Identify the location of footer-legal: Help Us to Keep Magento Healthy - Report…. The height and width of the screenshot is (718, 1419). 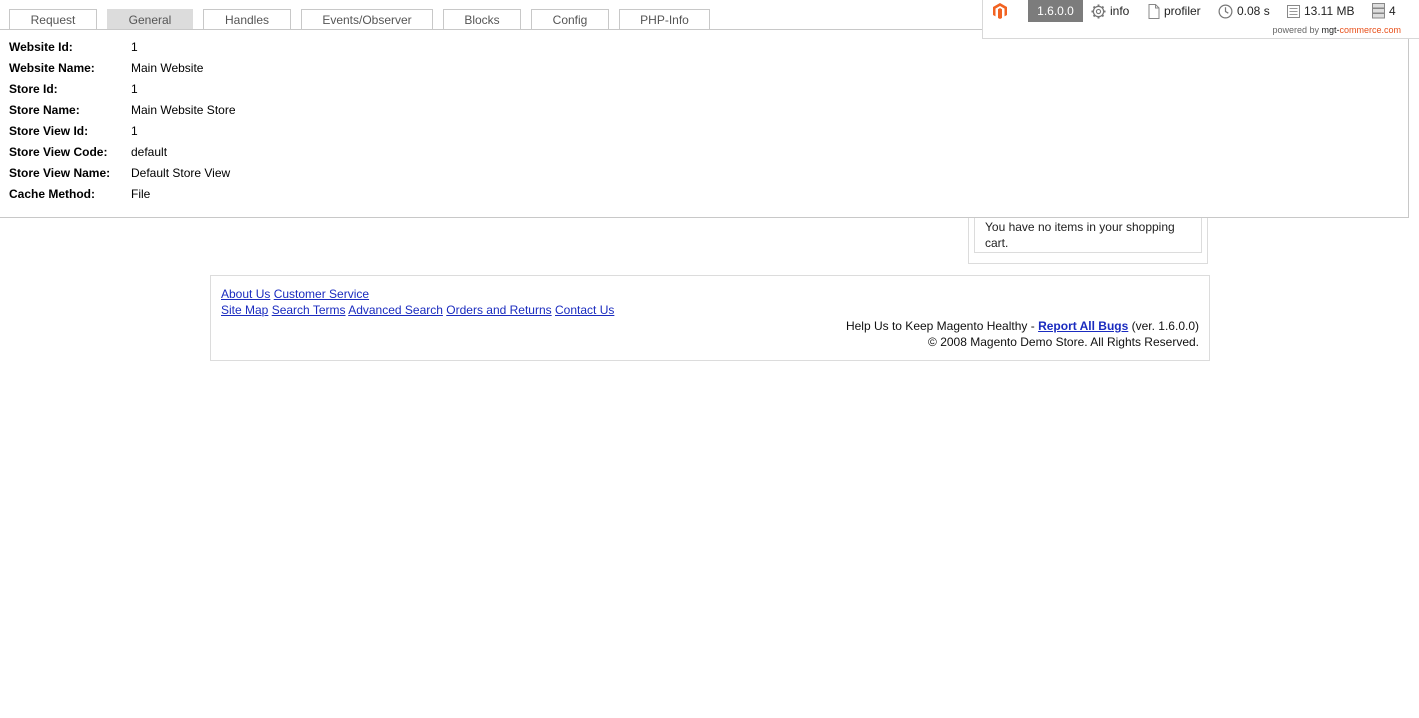
(1022, 334).